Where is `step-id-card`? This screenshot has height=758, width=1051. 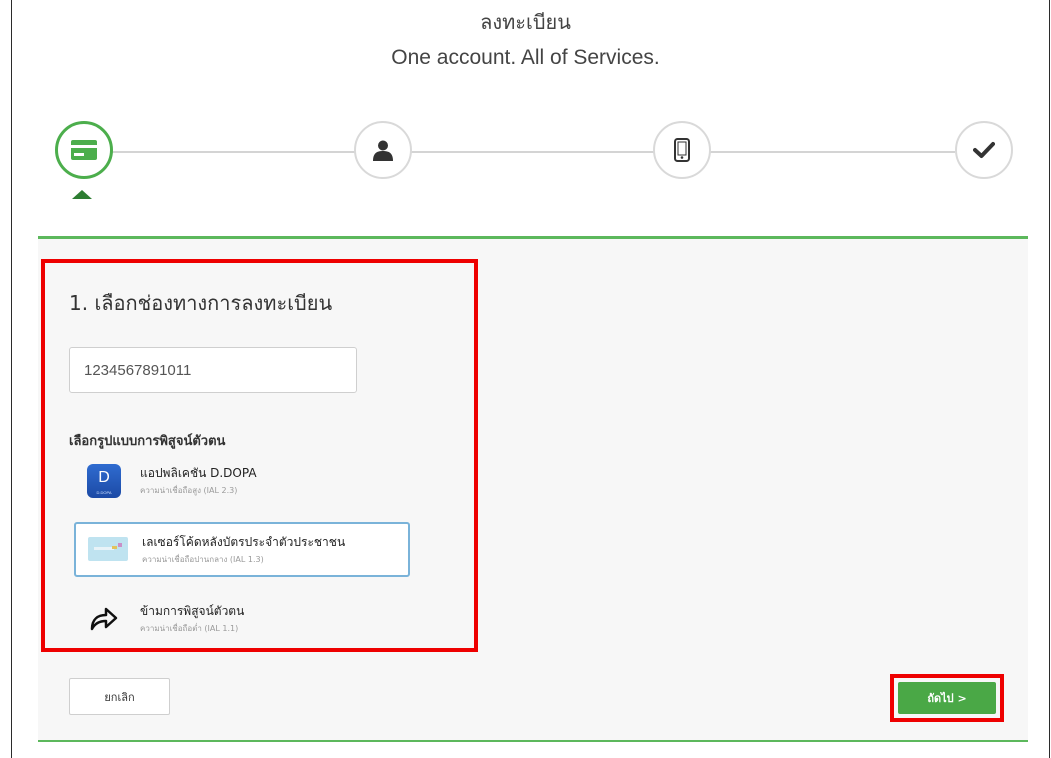
step-id-card is located at coordinates (84, 150).